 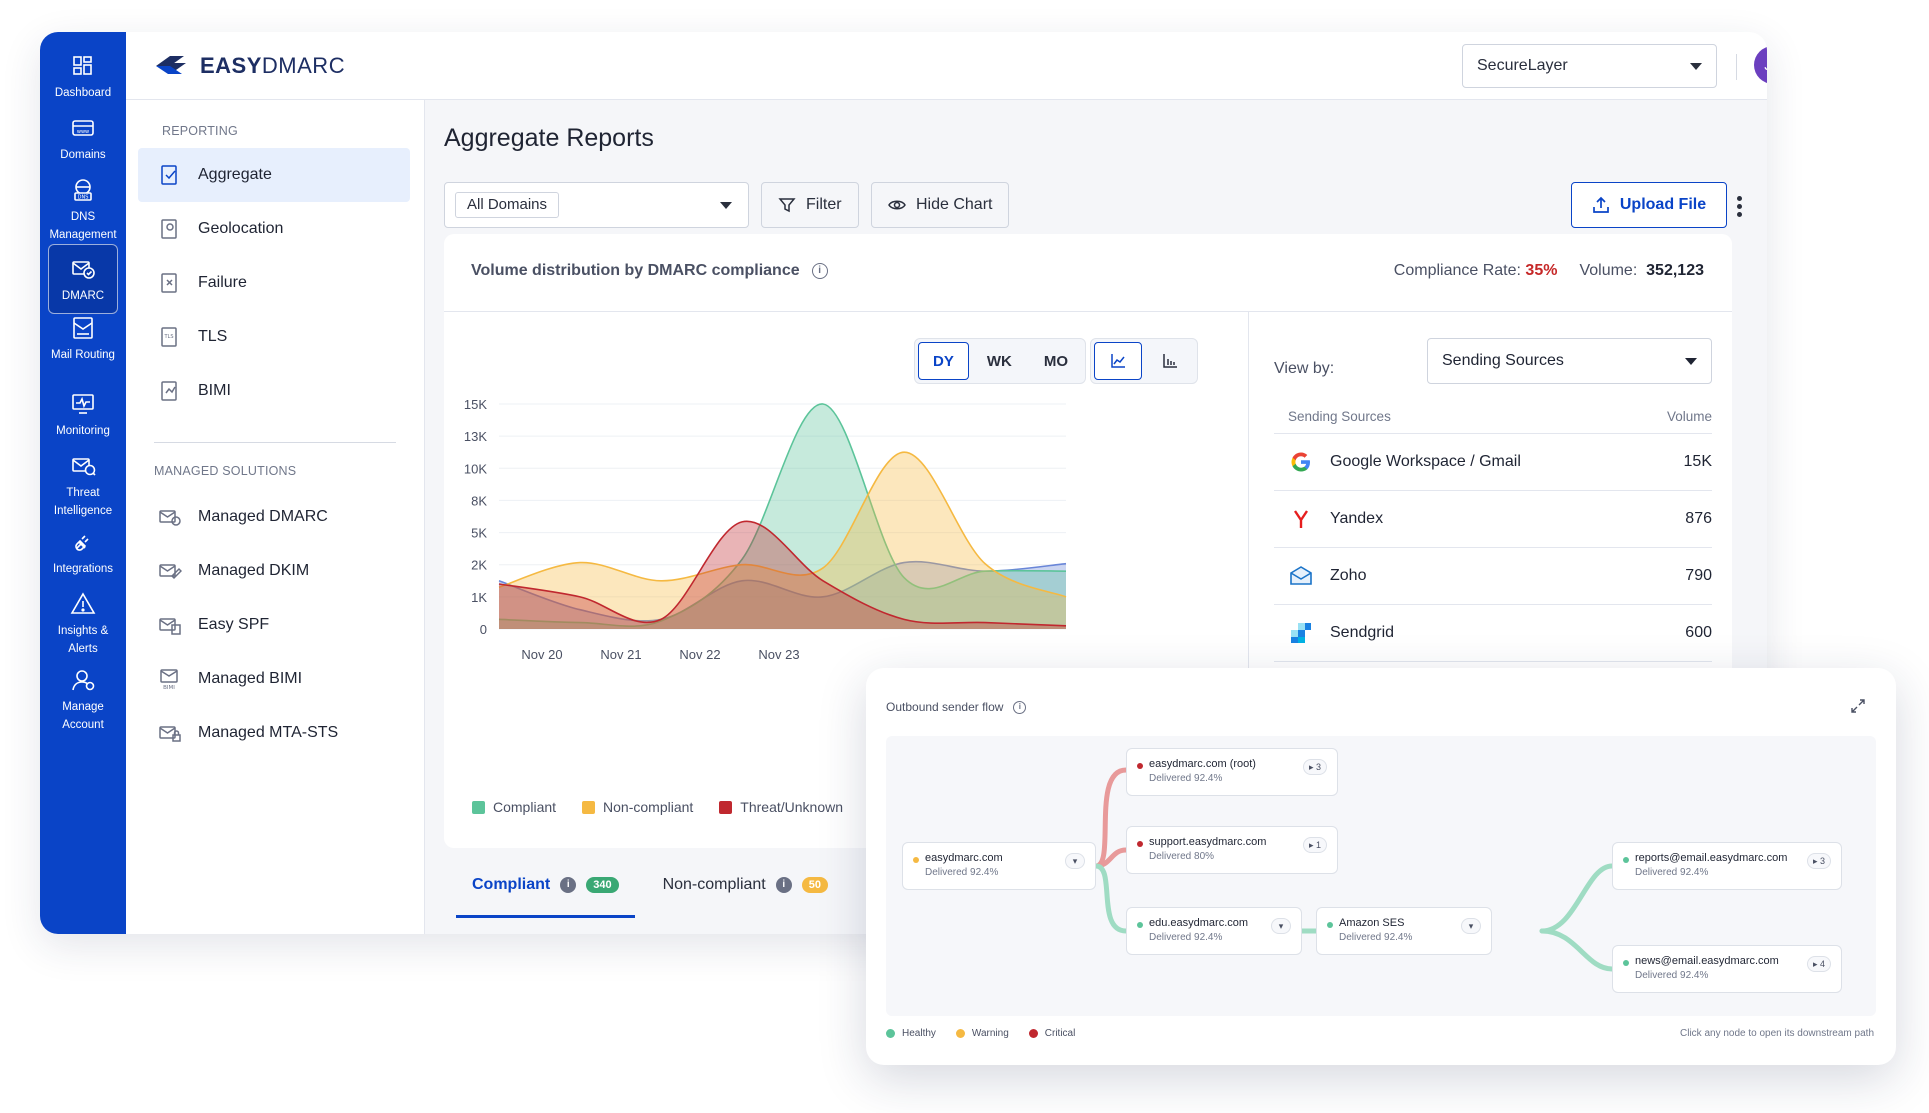 I want to click on section-managed: MANAGED SOLUTIONS, so click(x=225, y=471).